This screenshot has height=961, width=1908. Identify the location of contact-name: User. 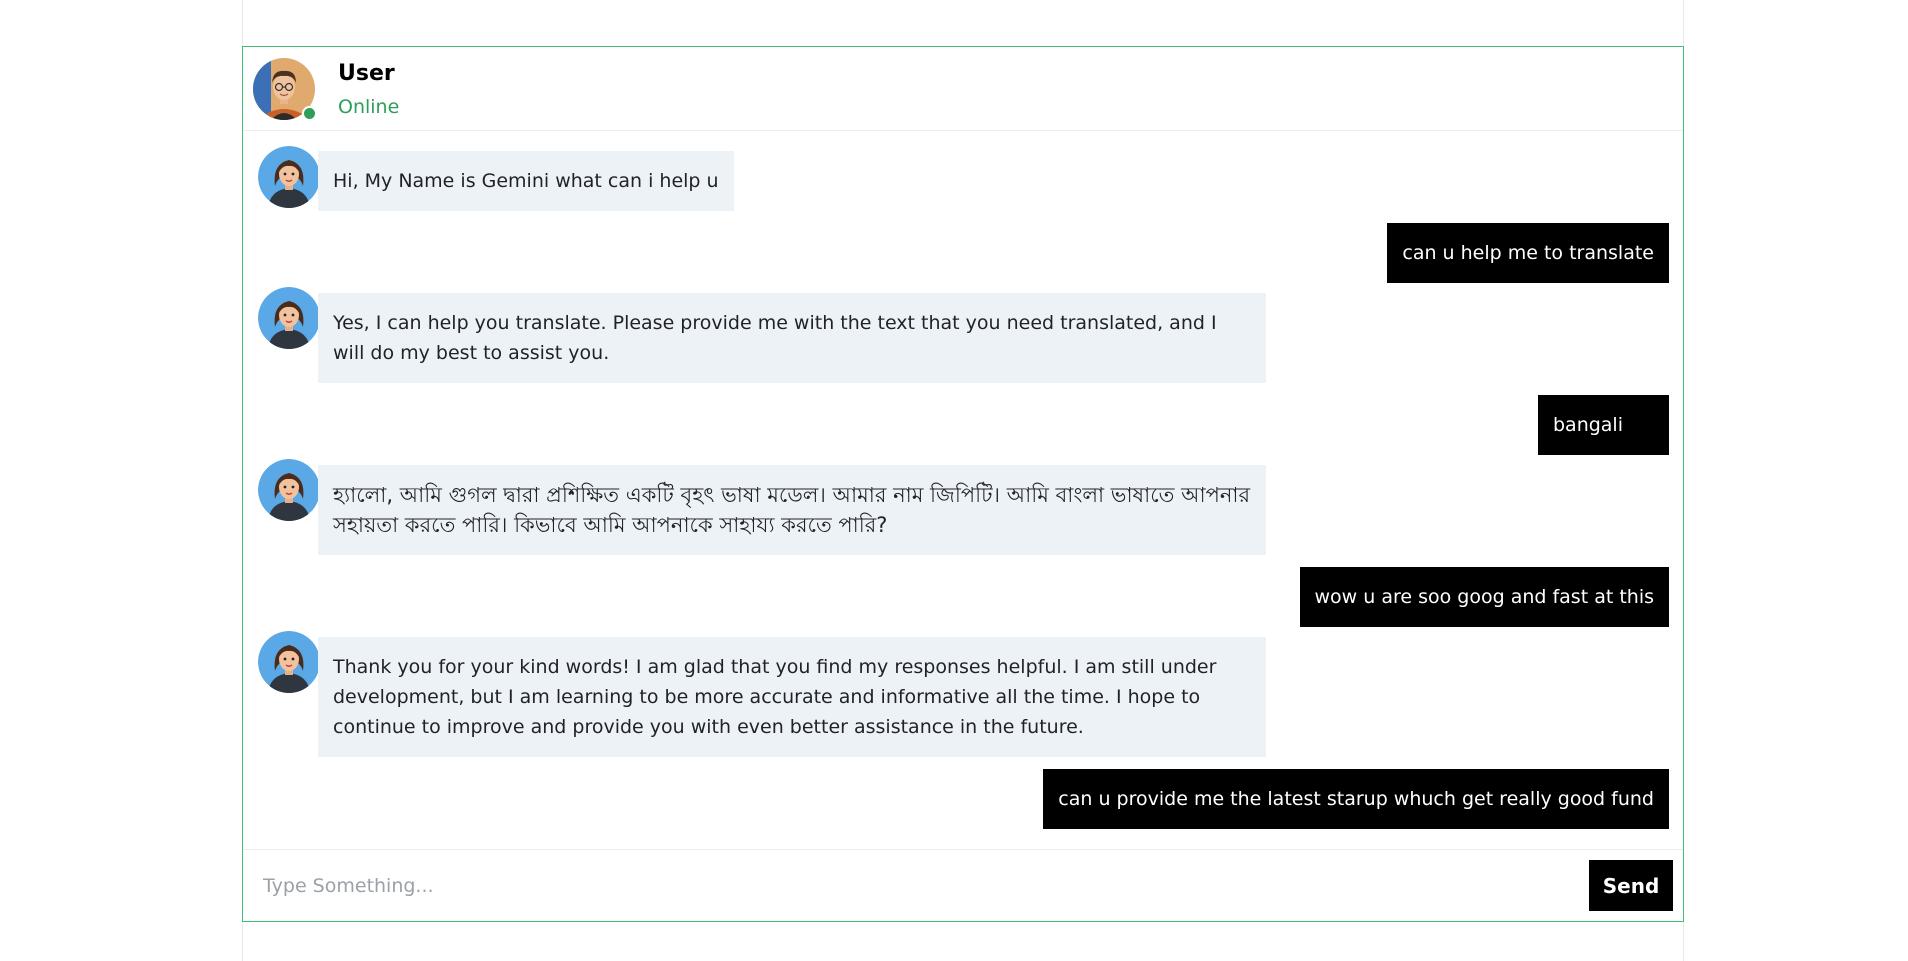
(366, 73).